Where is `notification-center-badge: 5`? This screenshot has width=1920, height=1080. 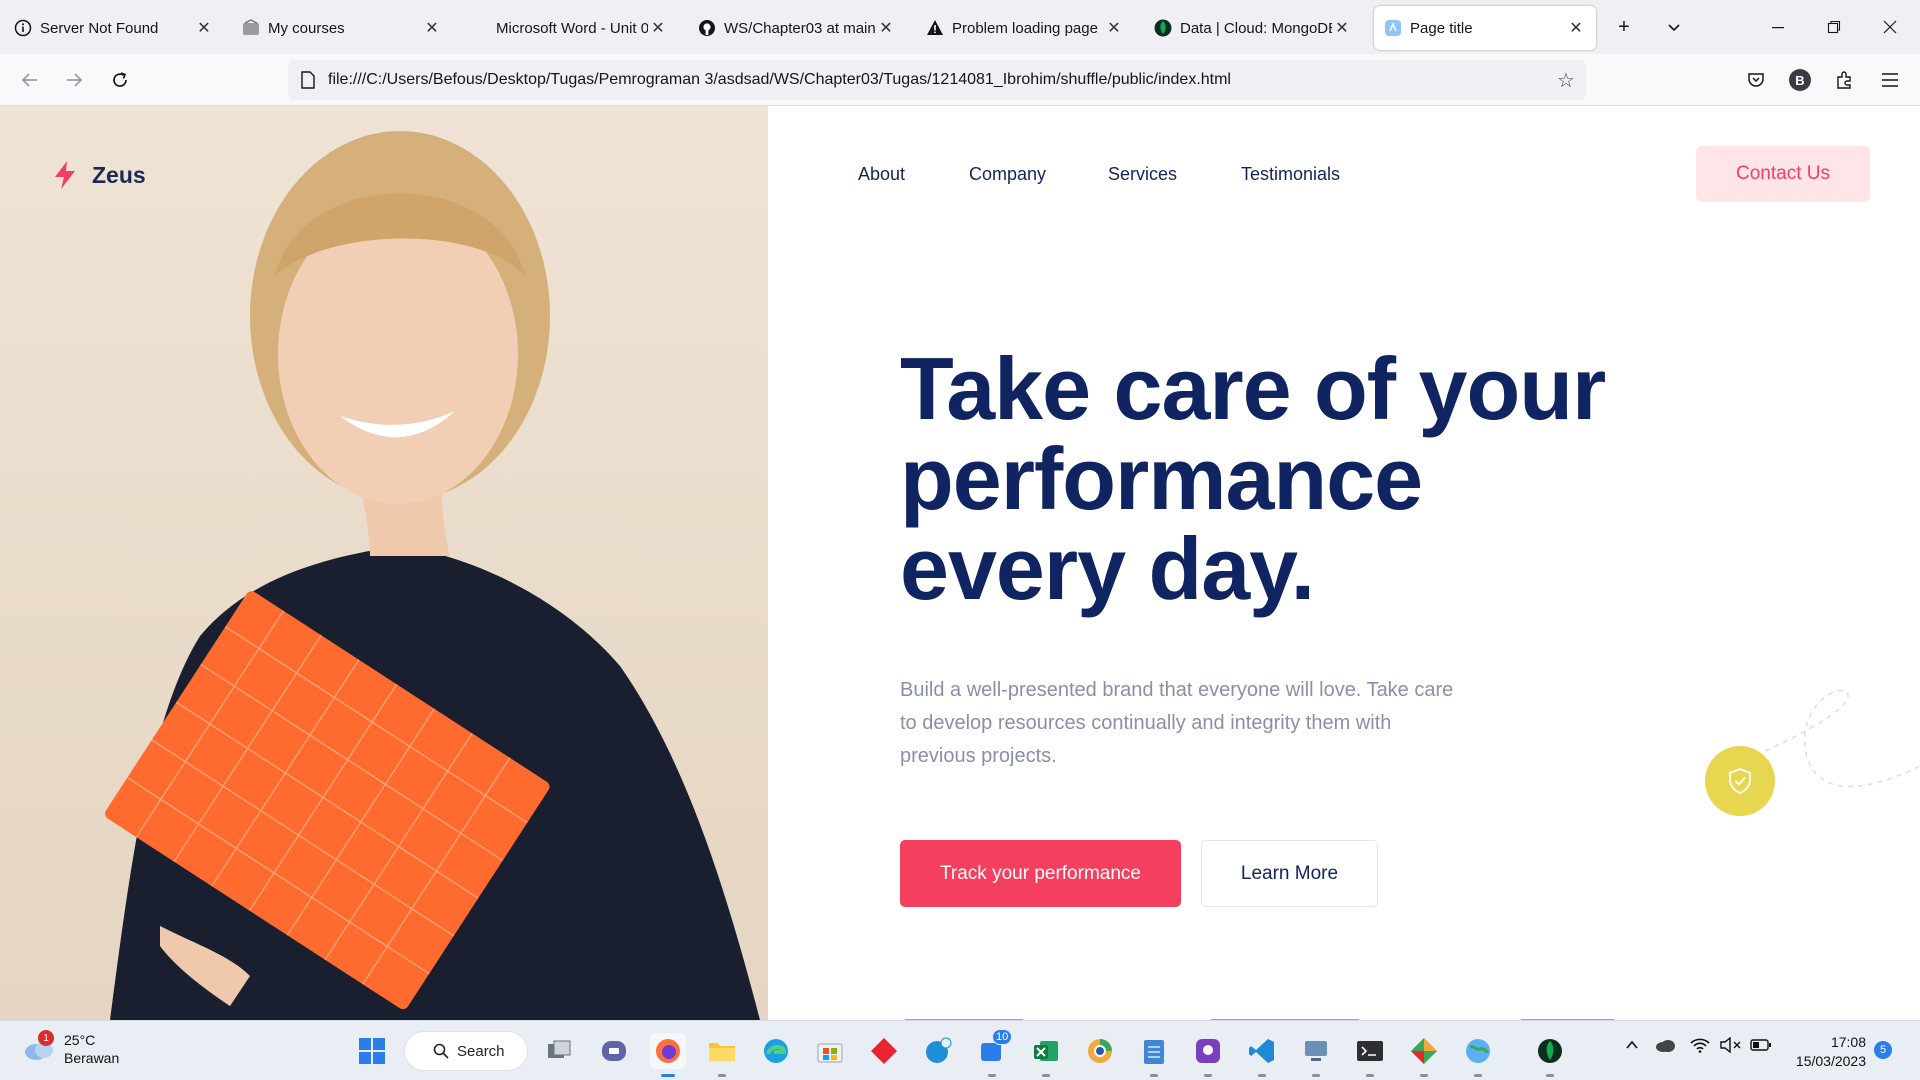
notification-center-badge: 5 is located at coordinates (1883, 1050).